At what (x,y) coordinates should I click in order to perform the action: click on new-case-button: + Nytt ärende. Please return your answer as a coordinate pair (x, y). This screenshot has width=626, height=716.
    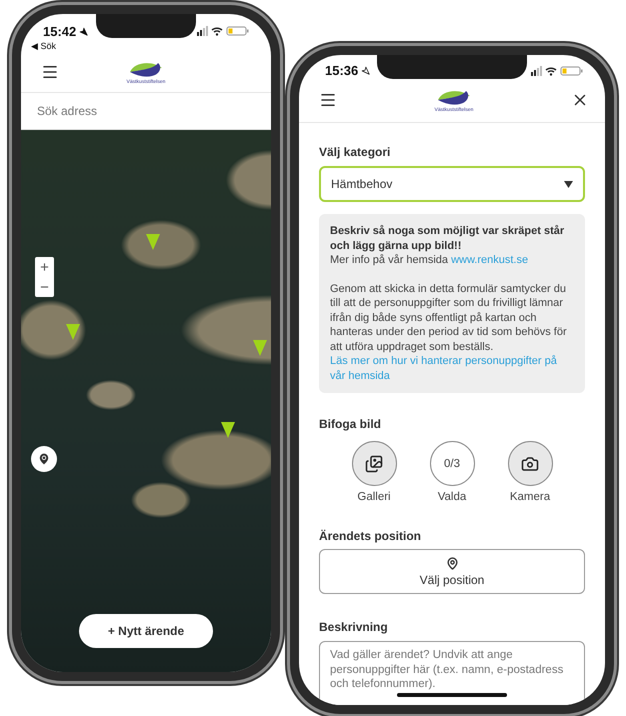
    Looking at the image, I should click on (146, 631).